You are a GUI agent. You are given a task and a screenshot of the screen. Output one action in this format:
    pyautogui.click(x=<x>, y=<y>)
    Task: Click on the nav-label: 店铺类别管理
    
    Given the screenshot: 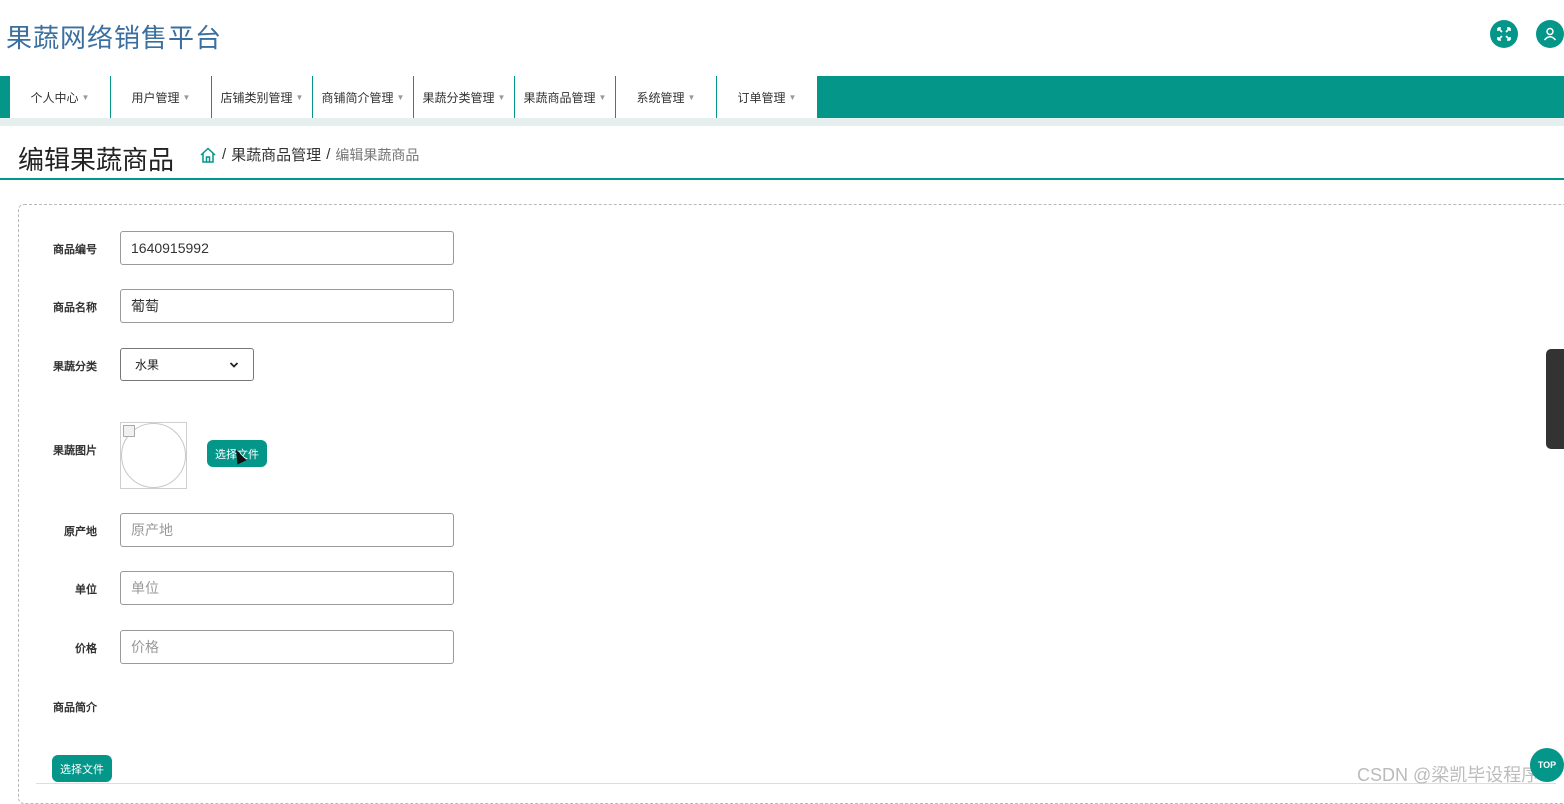 What is the action you would take?
    pyautogui.click(x=256, y=97)
    